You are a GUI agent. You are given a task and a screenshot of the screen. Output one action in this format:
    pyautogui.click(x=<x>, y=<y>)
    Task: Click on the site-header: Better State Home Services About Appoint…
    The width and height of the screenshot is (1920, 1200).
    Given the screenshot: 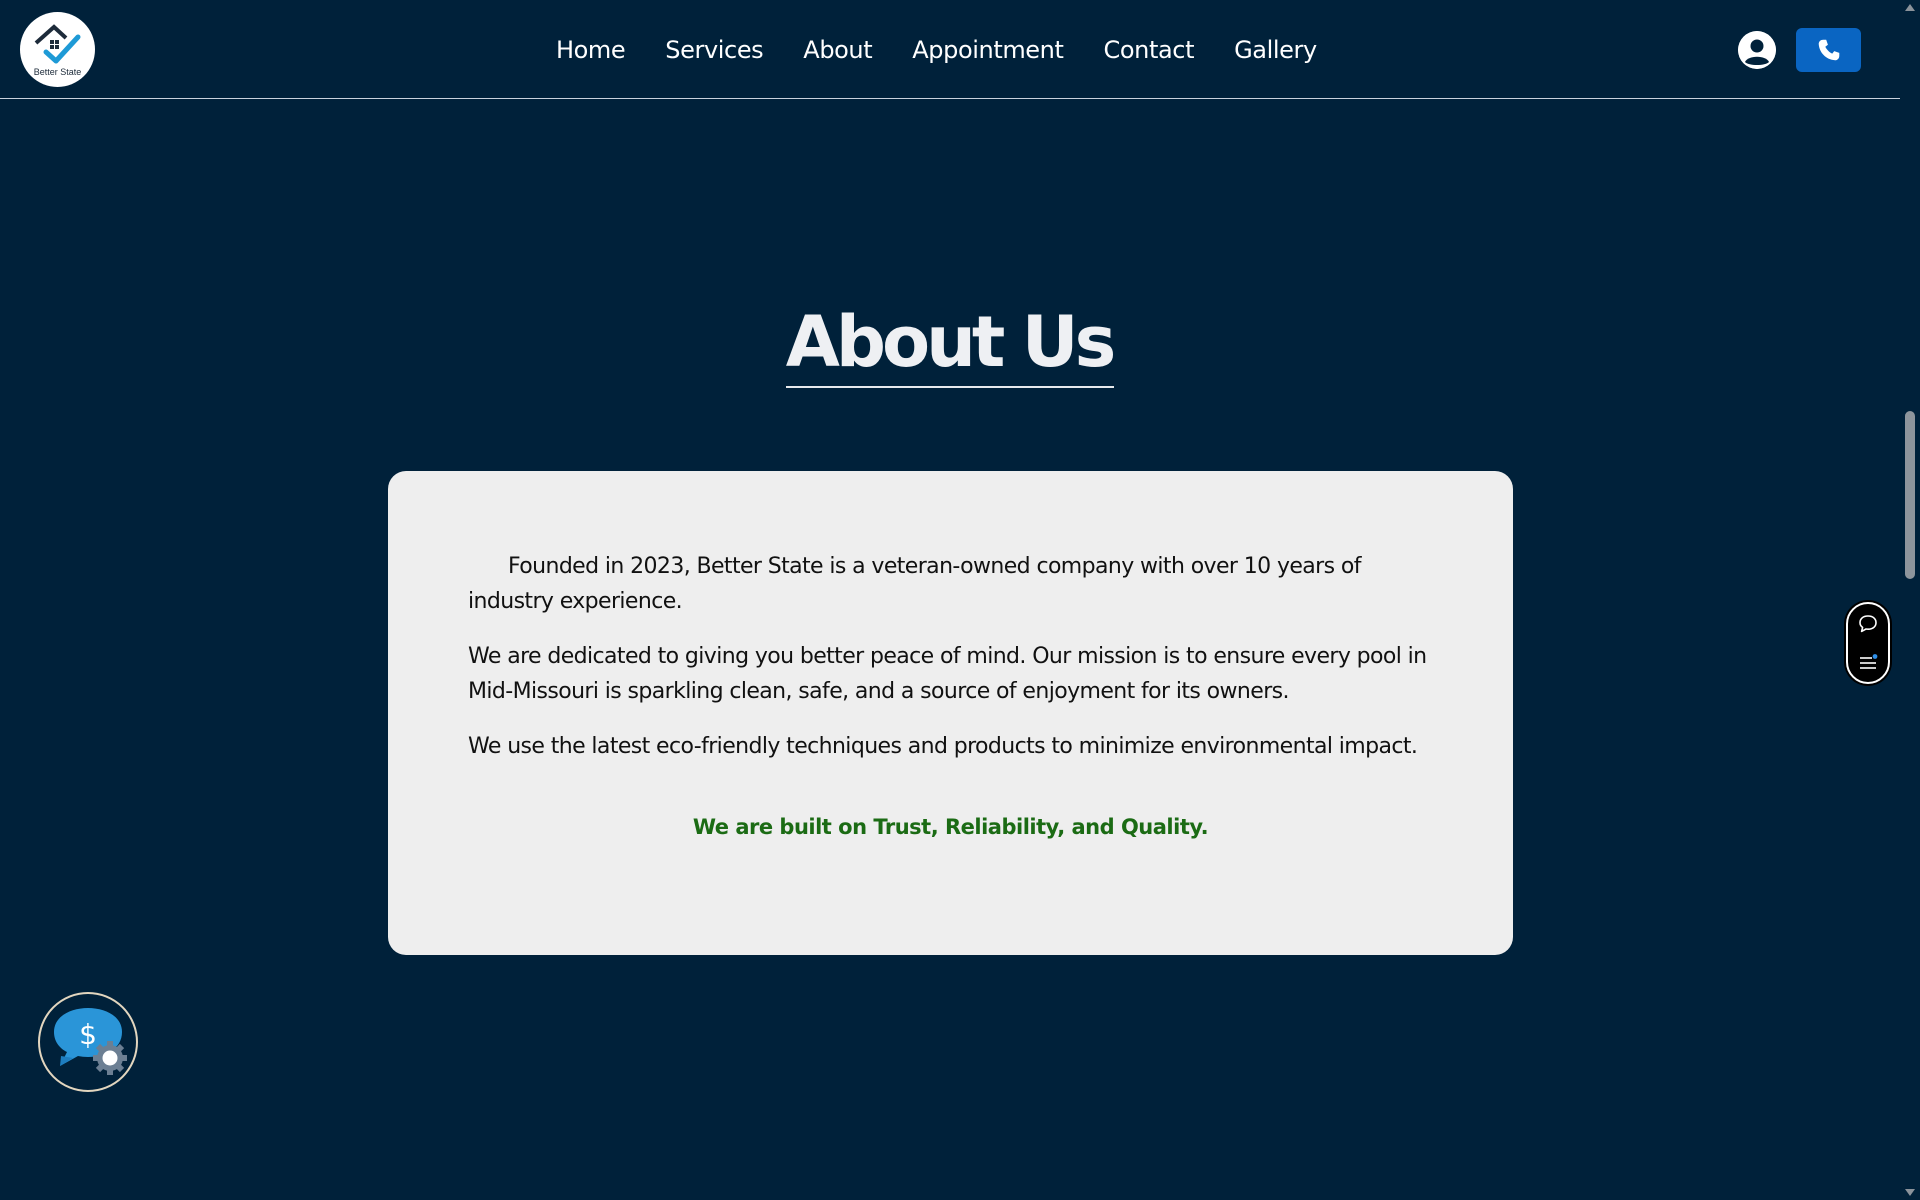 What is the action you would take?
    pyautogui.click(x=950, y=49)
    